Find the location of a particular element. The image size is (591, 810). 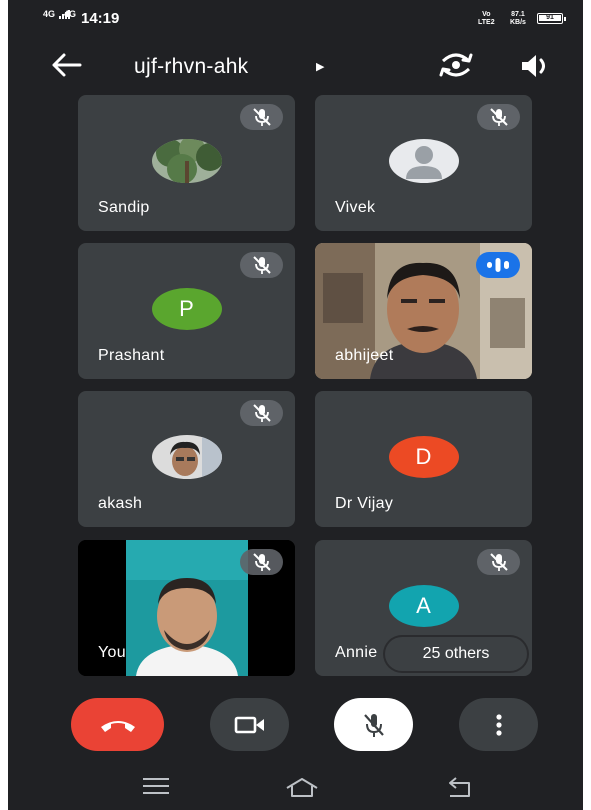

status-bar: 4G 4G 14:19 Vo LTE2 87.1 KB/s 91 is located at coordinates (295, 17).